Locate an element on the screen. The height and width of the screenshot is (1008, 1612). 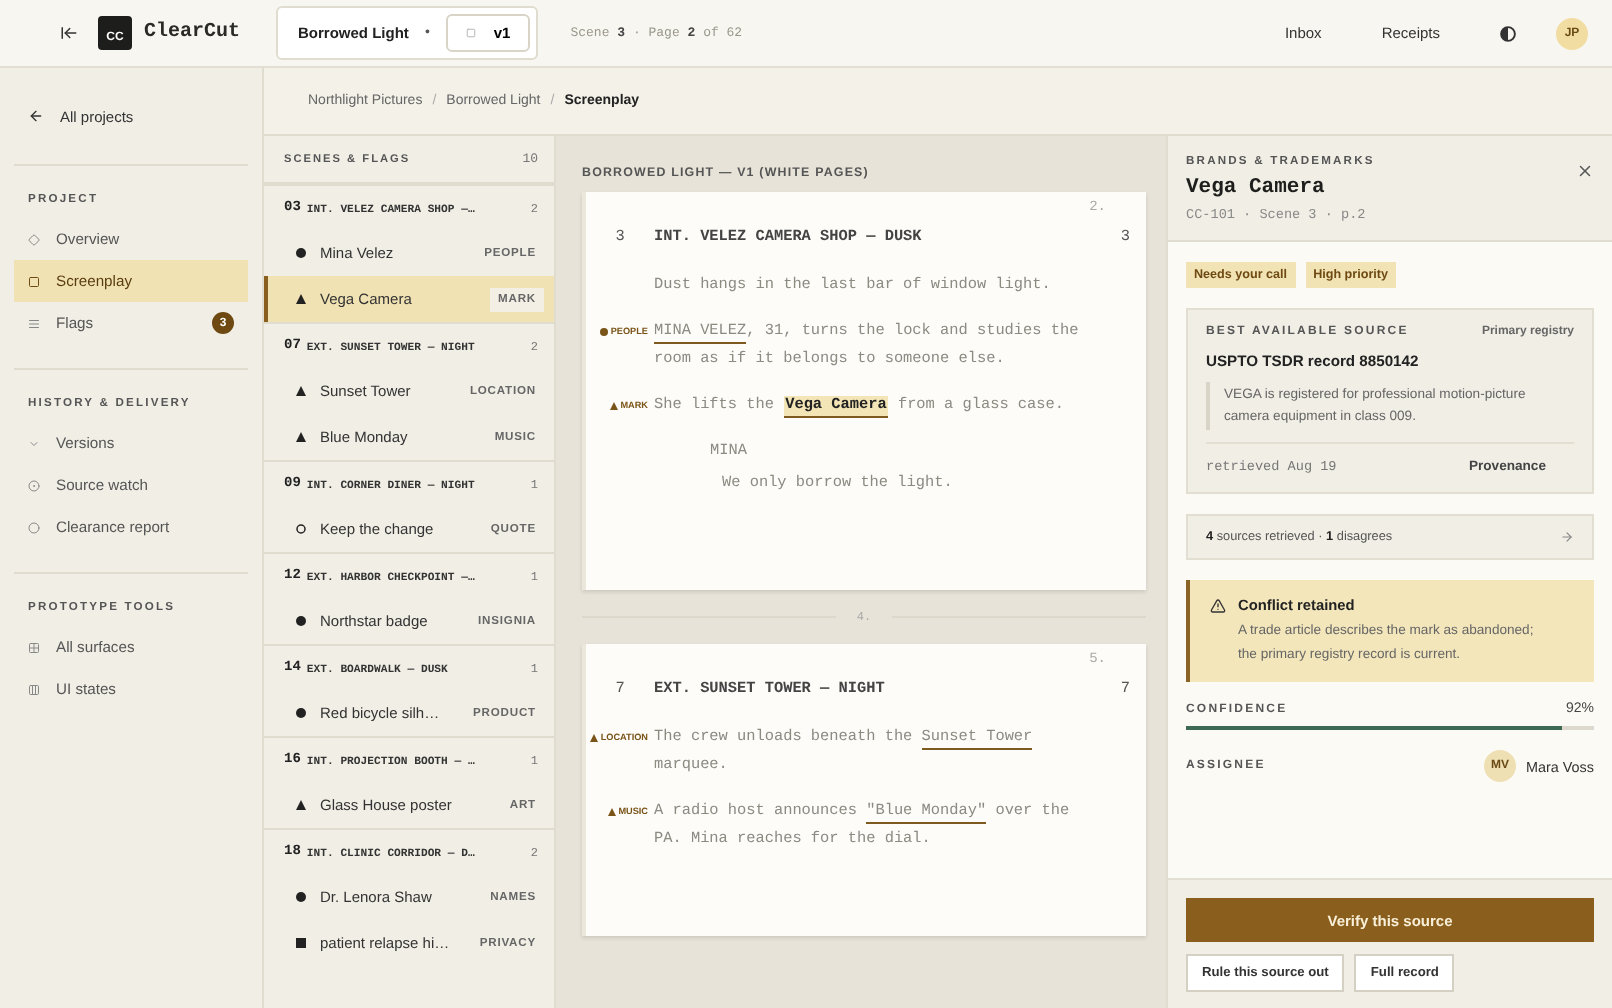
arrow-right-icon is located at coordinates (1567, 537).